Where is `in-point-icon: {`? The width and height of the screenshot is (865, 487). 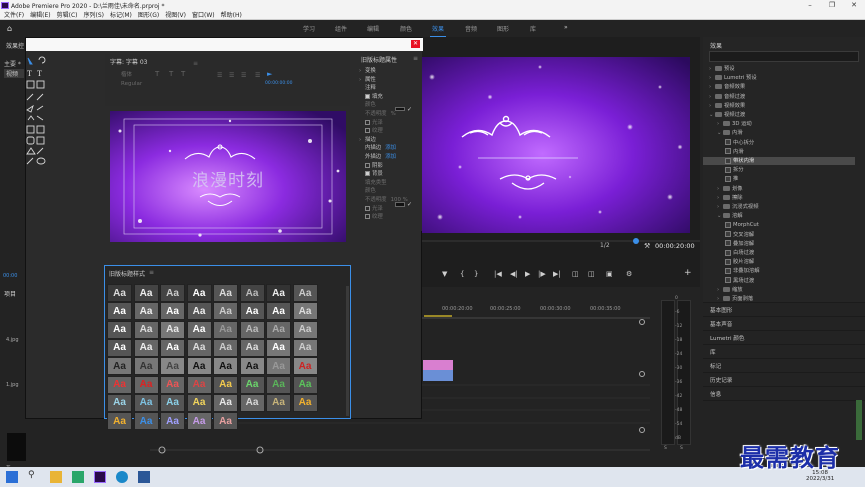
in-point-icon: { is located at coordinates (462, 274).